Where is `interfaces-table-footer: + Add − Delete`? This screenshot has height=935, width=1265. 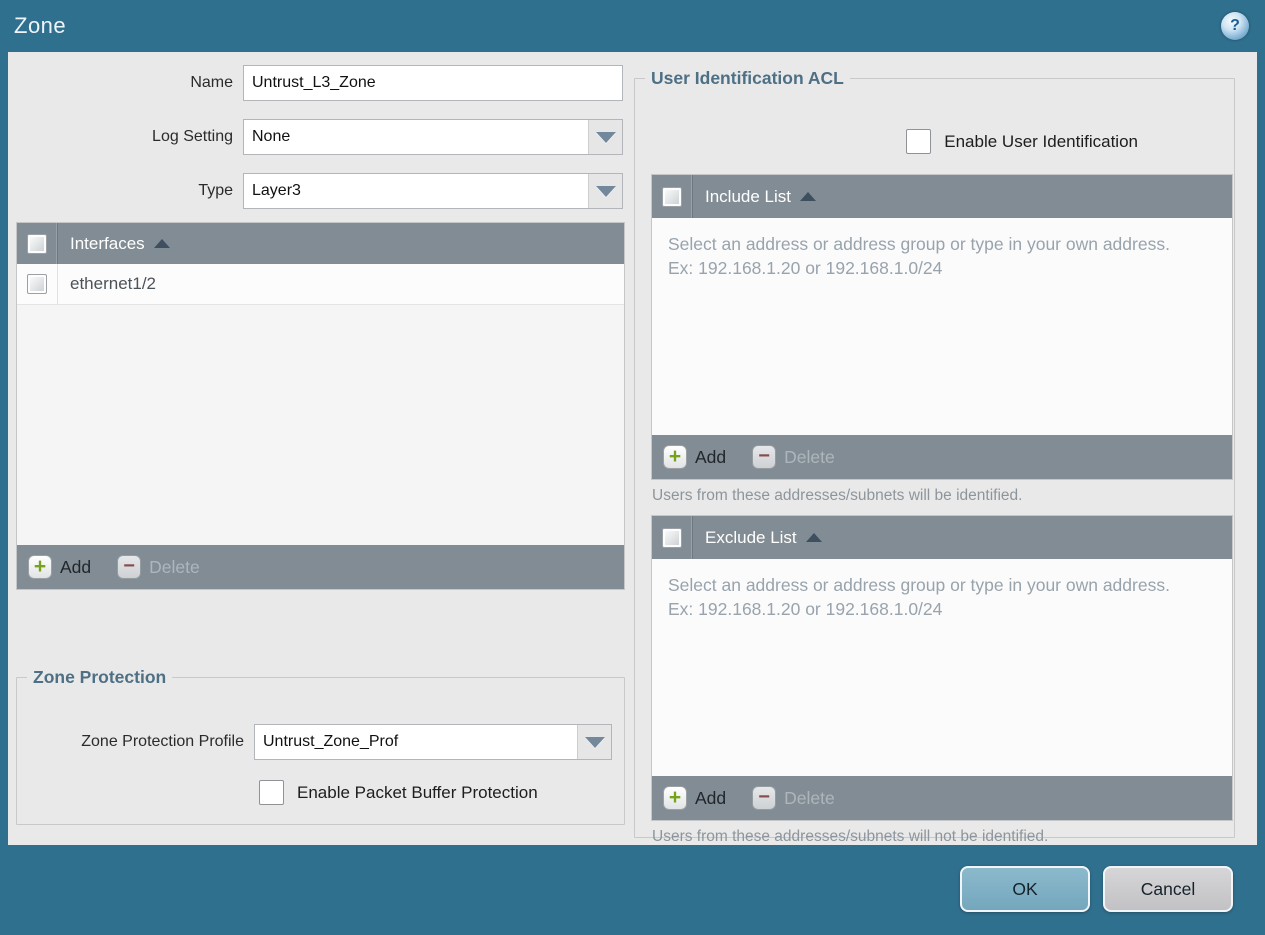
interfaces-table-footer: + Add − Delete is located at coordinates (320, 567).